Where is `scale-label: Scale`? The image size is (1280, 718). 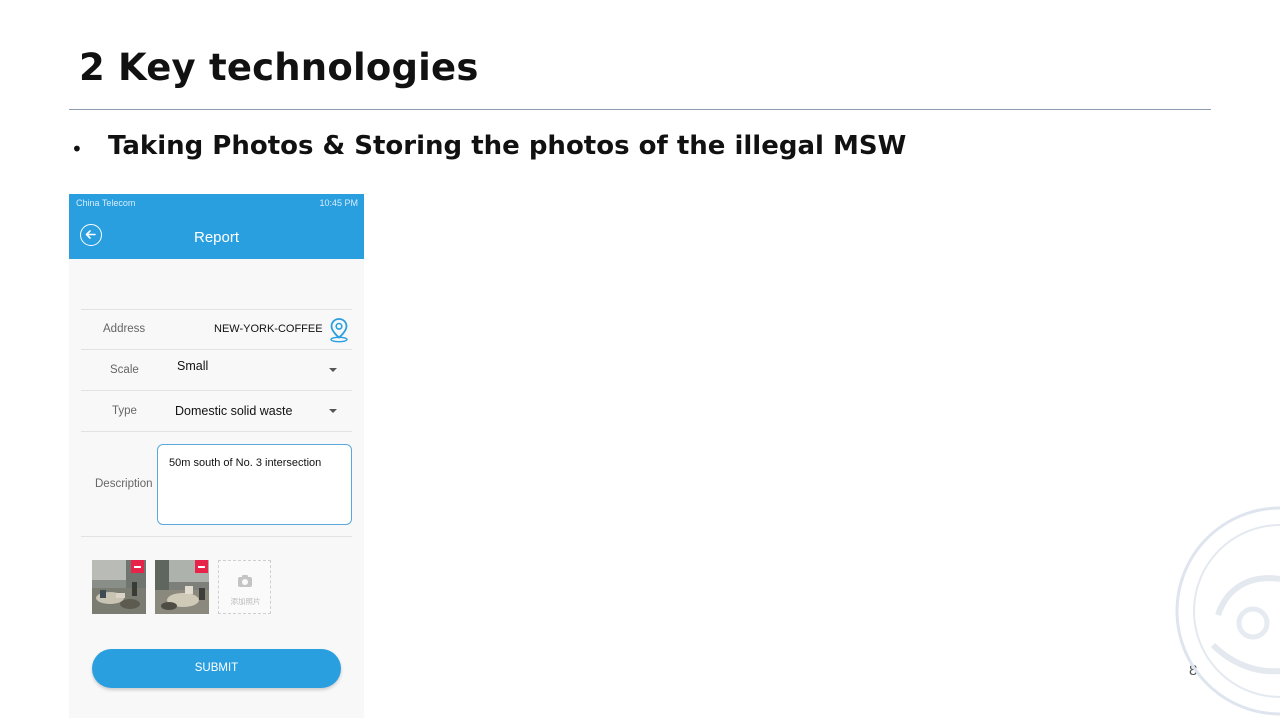
scale-label: Scale is located at coordinates (124, 370).